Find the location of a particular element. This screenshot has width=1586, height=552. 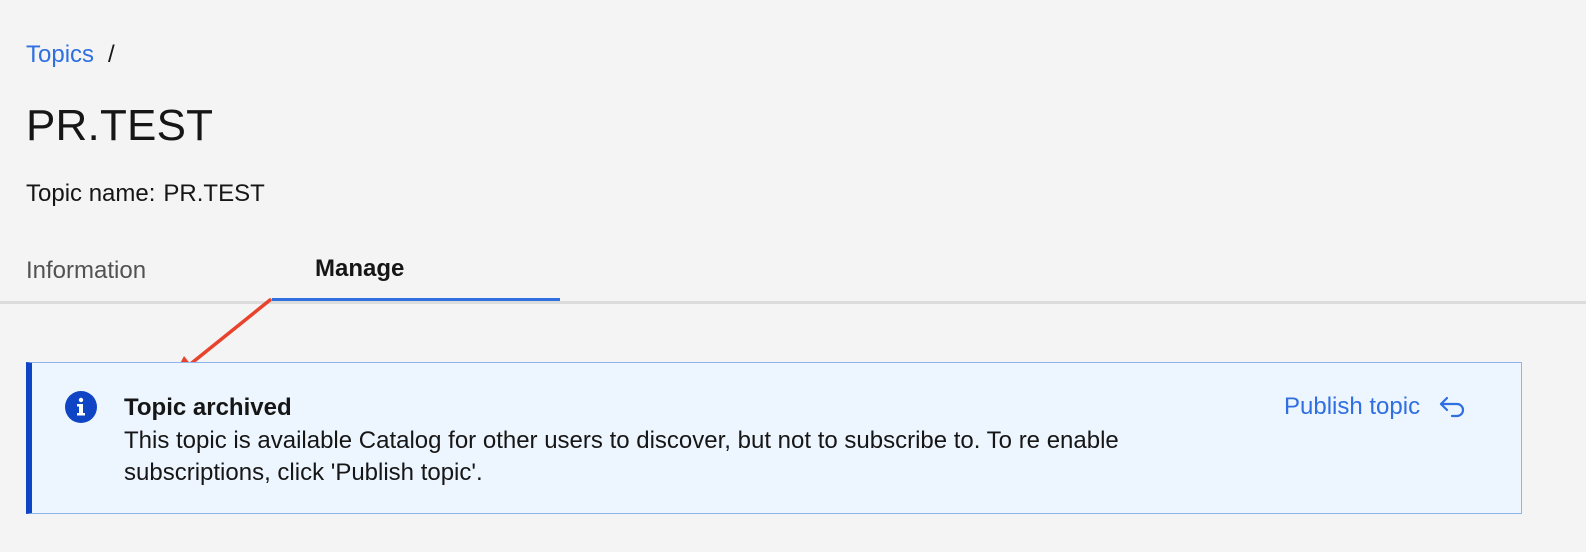

breadcrumb-topics-link: Topics is located at coordinates (60, 55).